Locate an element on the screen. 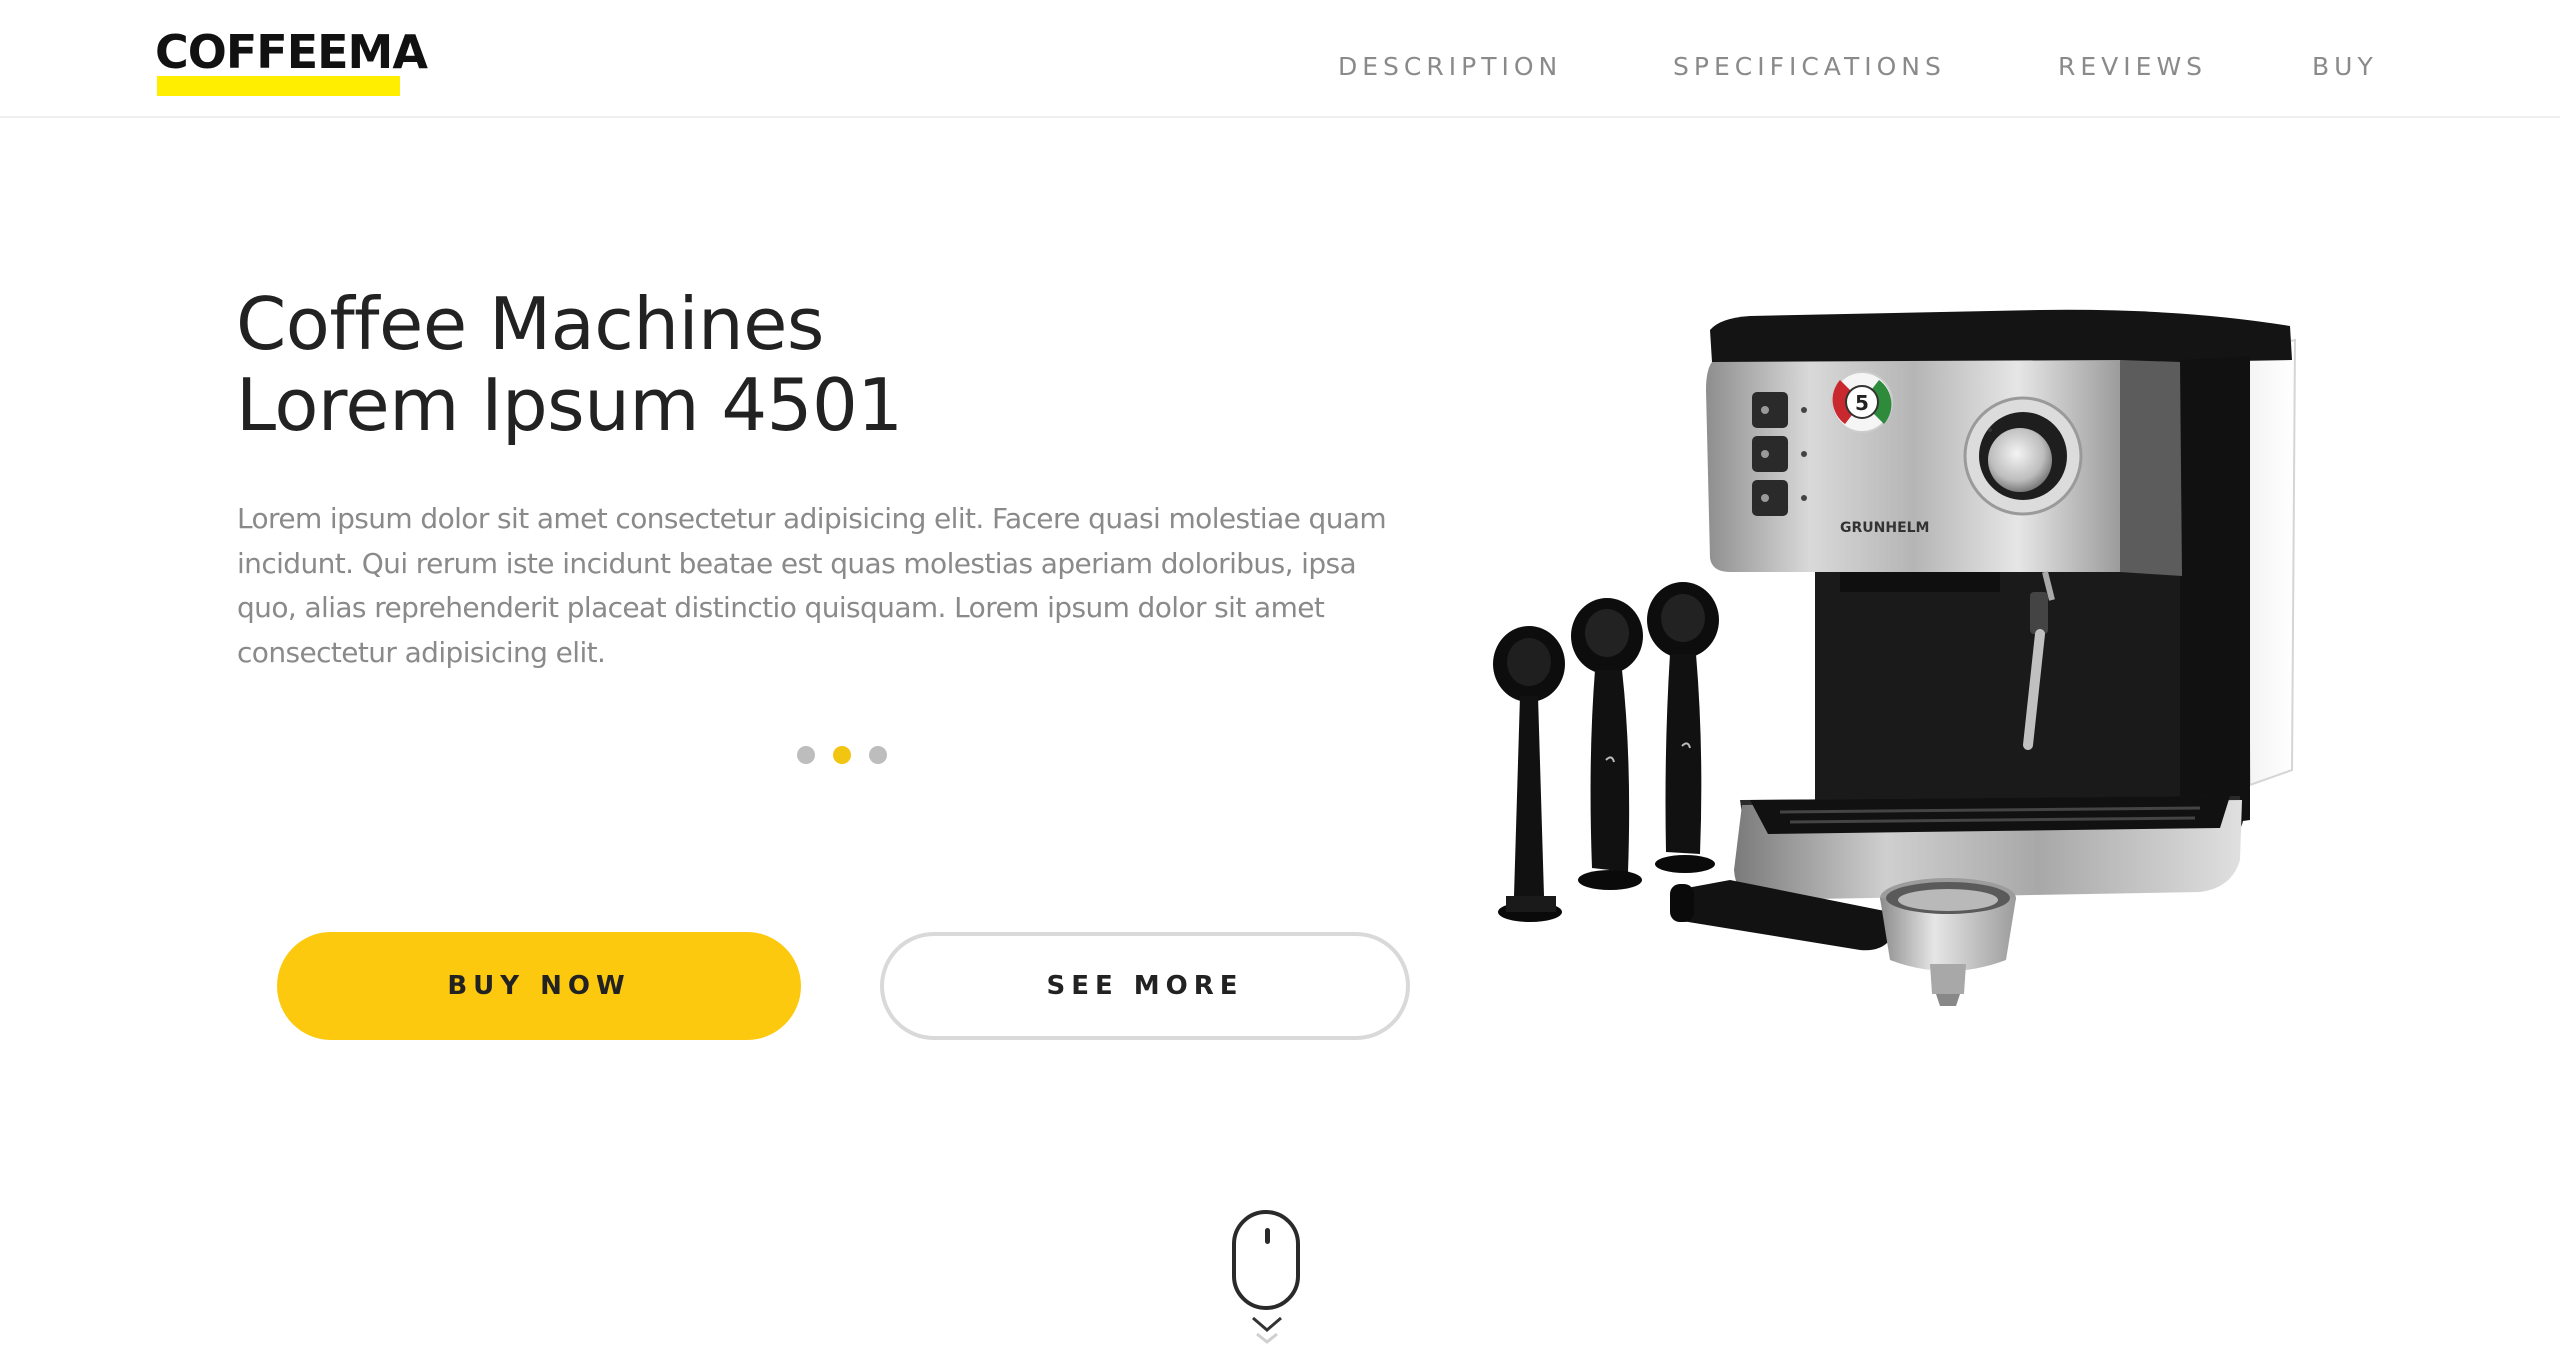 The image size is (2560, 1364). machine-brand-text: GRUNHELM is located at coordinates (1885, 528).